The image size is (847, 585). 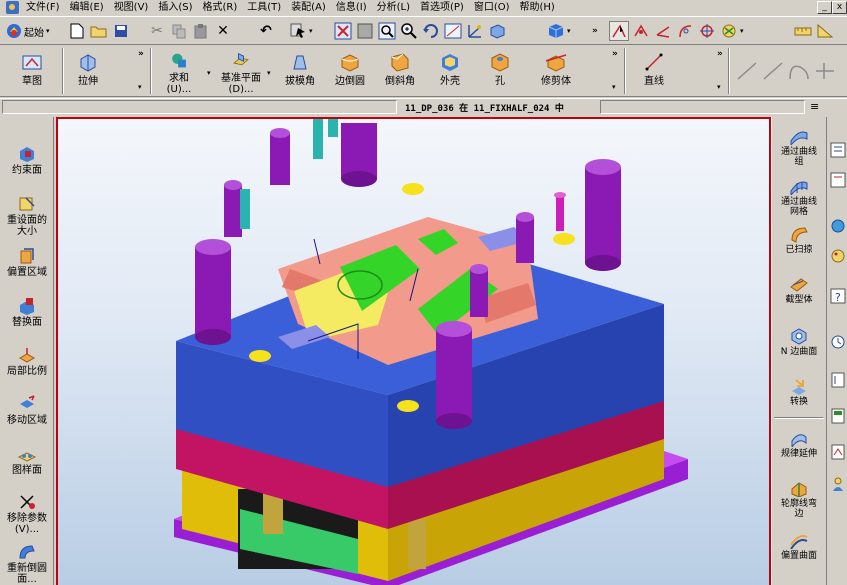 I want to click on menu-info: 信息(I), so click(x=352, y=7).